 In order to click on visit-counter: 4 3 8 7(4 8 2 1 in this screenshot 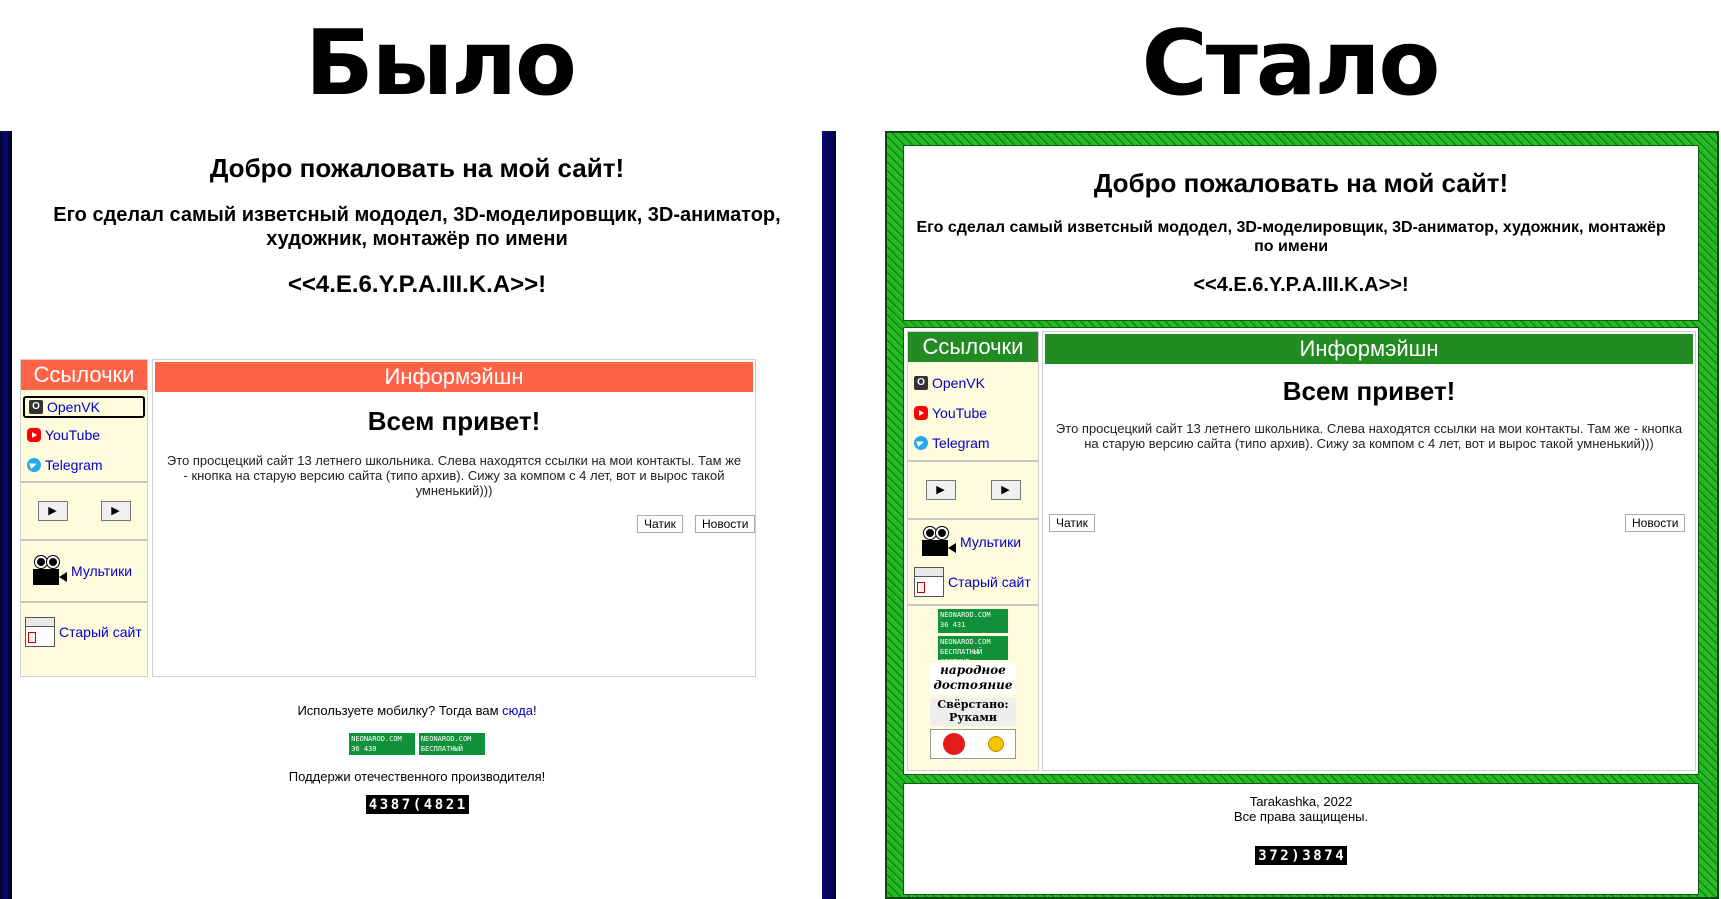, I will do `click(417, 804)`.